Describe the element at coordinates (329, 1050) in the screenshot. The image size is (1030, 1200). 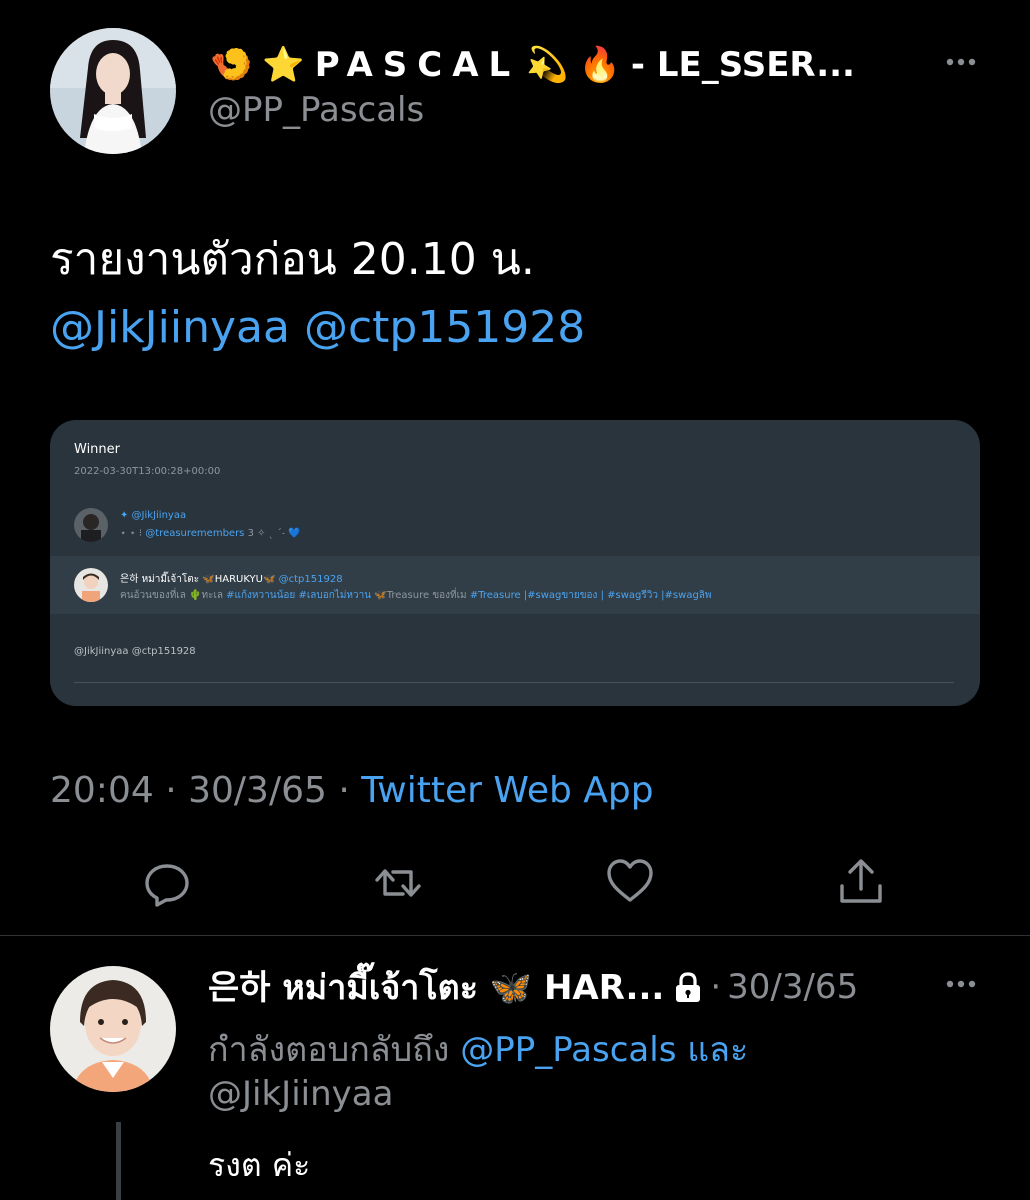
I see `replying-prefix: กำลังตอบกลับถึง` at that location.